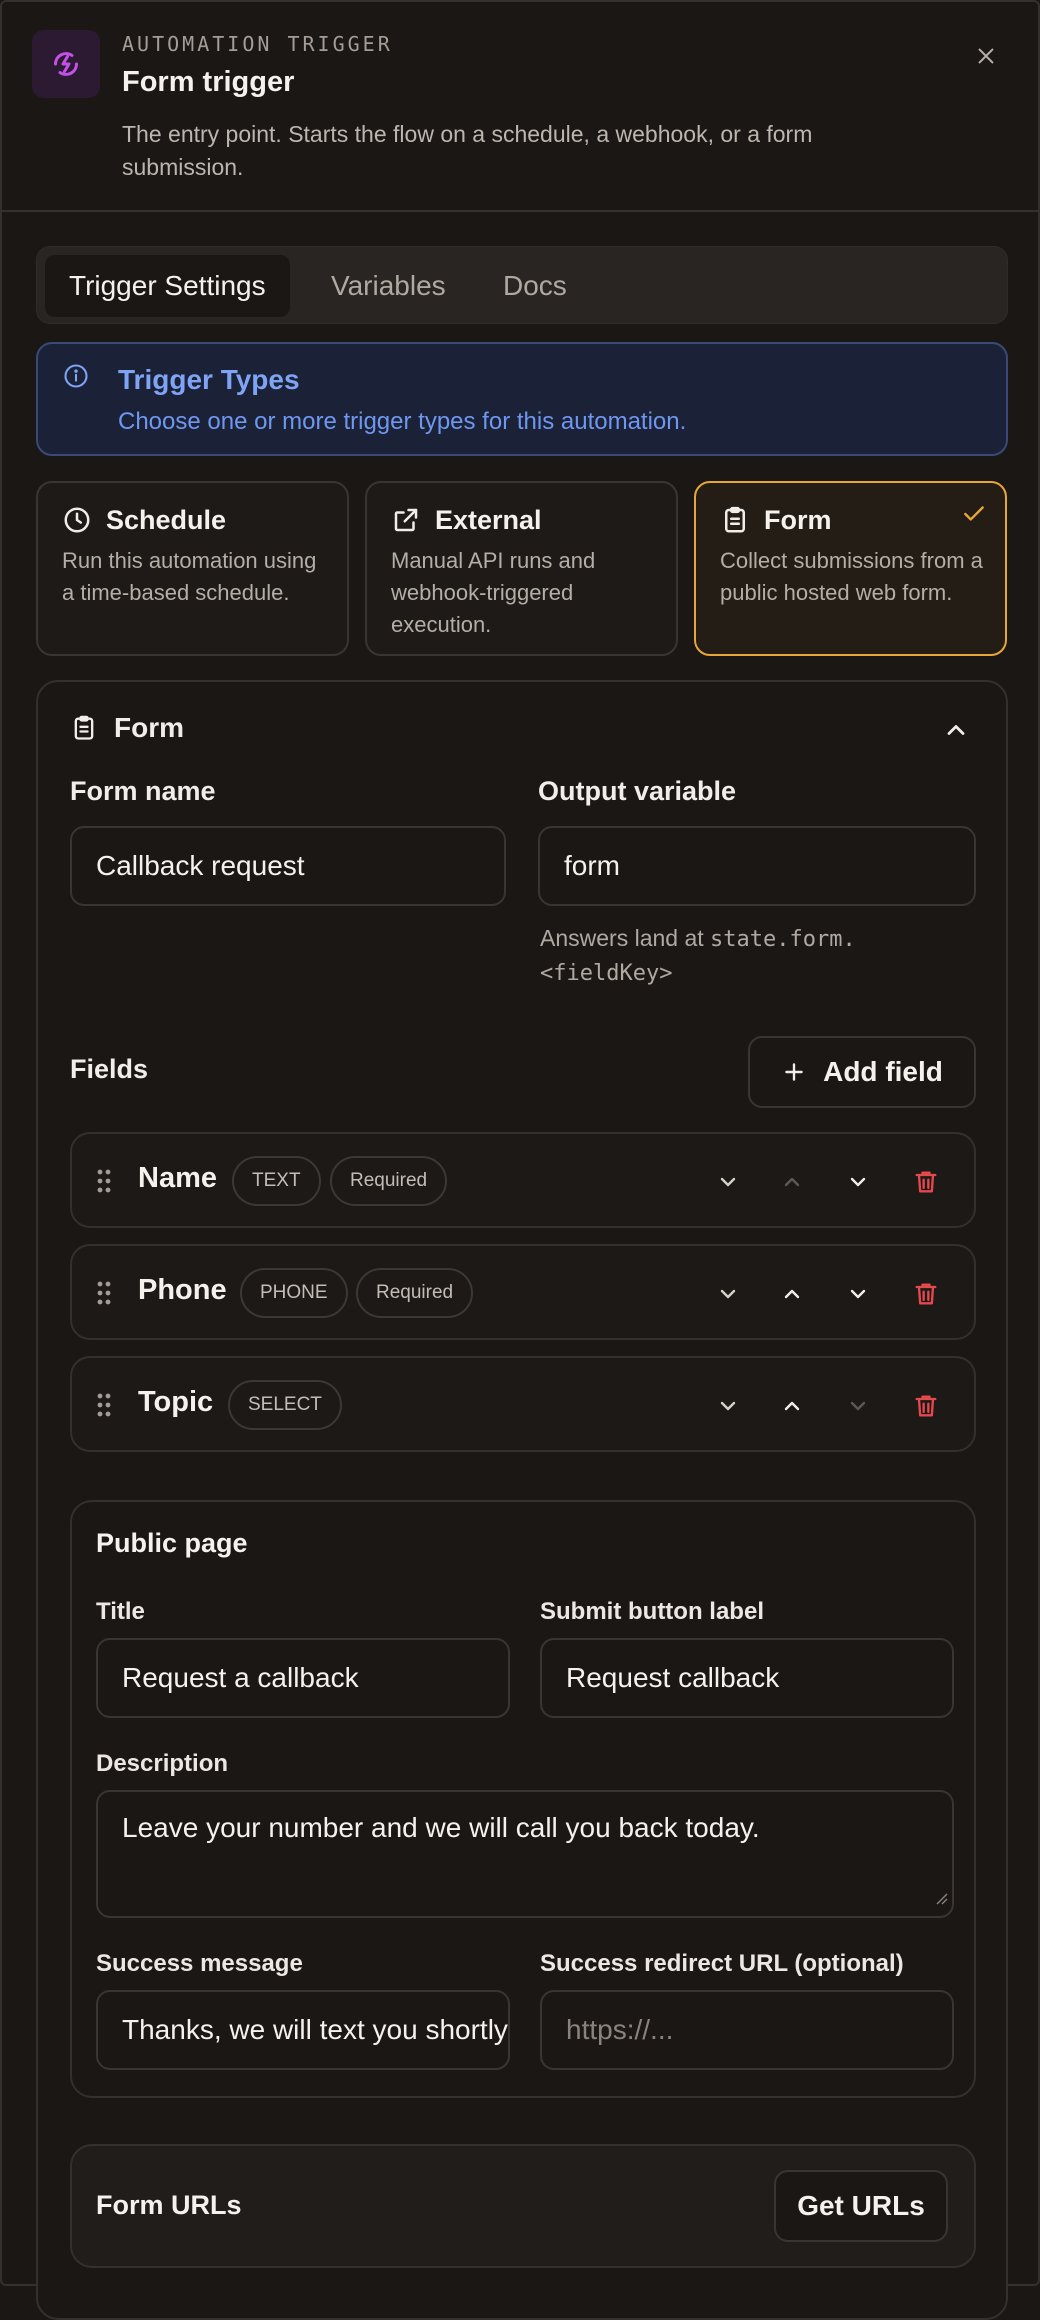  What do you see at coordinates (276, 1181) in the screenshot?
I see `field-type-badge: TEXT` at bounding box center [276, 1181].